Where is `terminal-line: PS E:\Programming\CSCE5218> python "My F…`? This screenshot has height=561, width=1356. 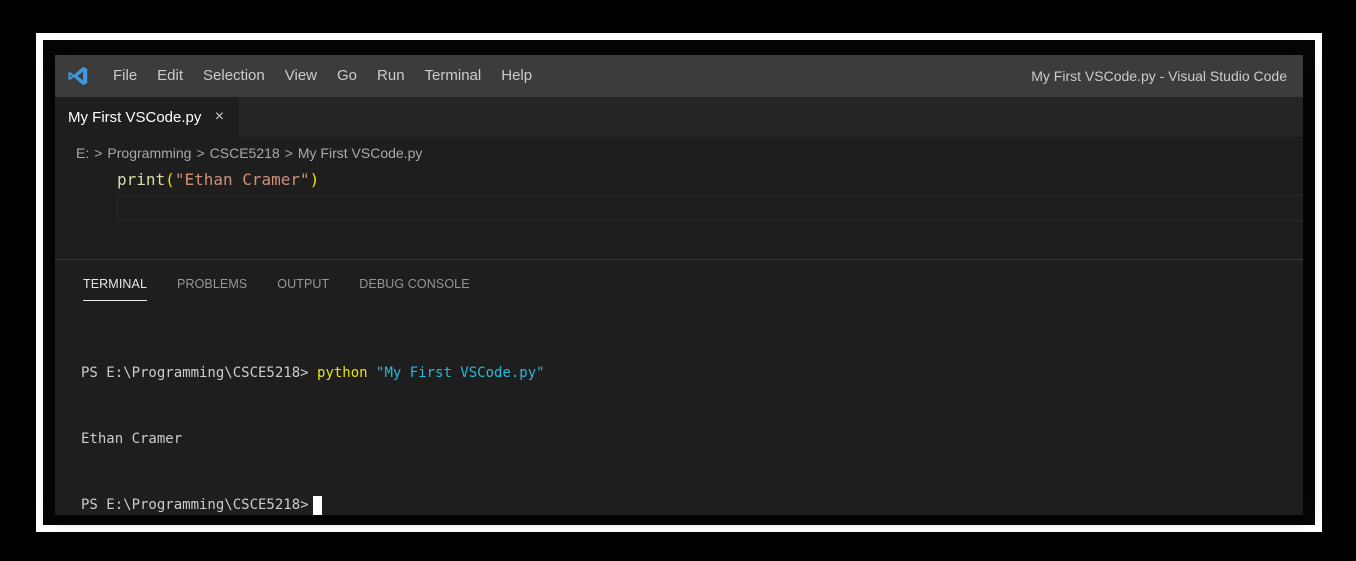 terminal-line: PS E:\Programming\CSCE5218> python "My F… is located at coordinates (313, 373).